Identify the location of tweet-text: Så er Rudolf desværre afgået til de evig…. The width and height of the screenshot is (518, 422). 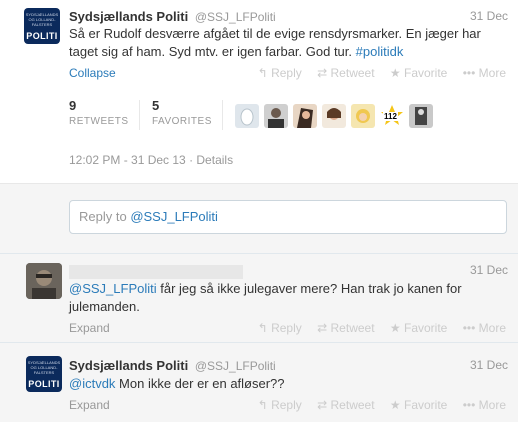
(286, 43).